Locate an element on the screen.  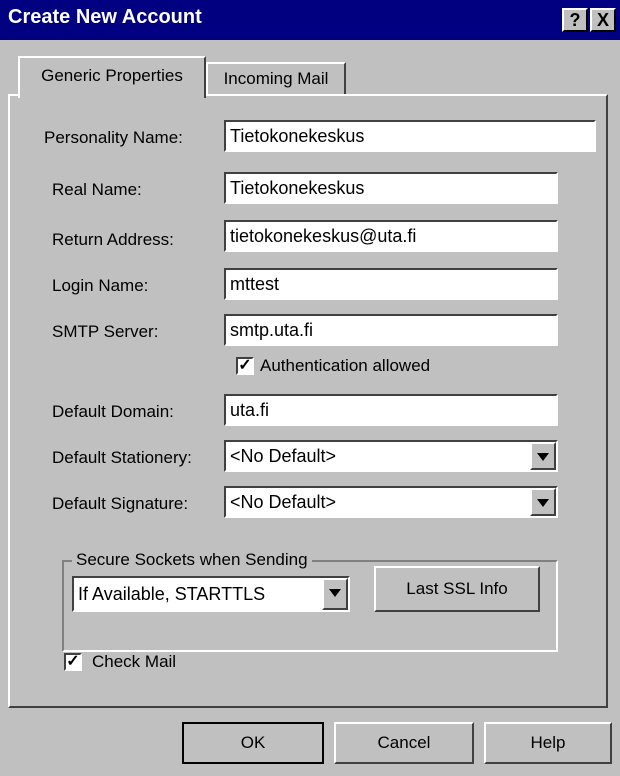
check-mail-label: Check Mail is located at coordinates (134, 661).